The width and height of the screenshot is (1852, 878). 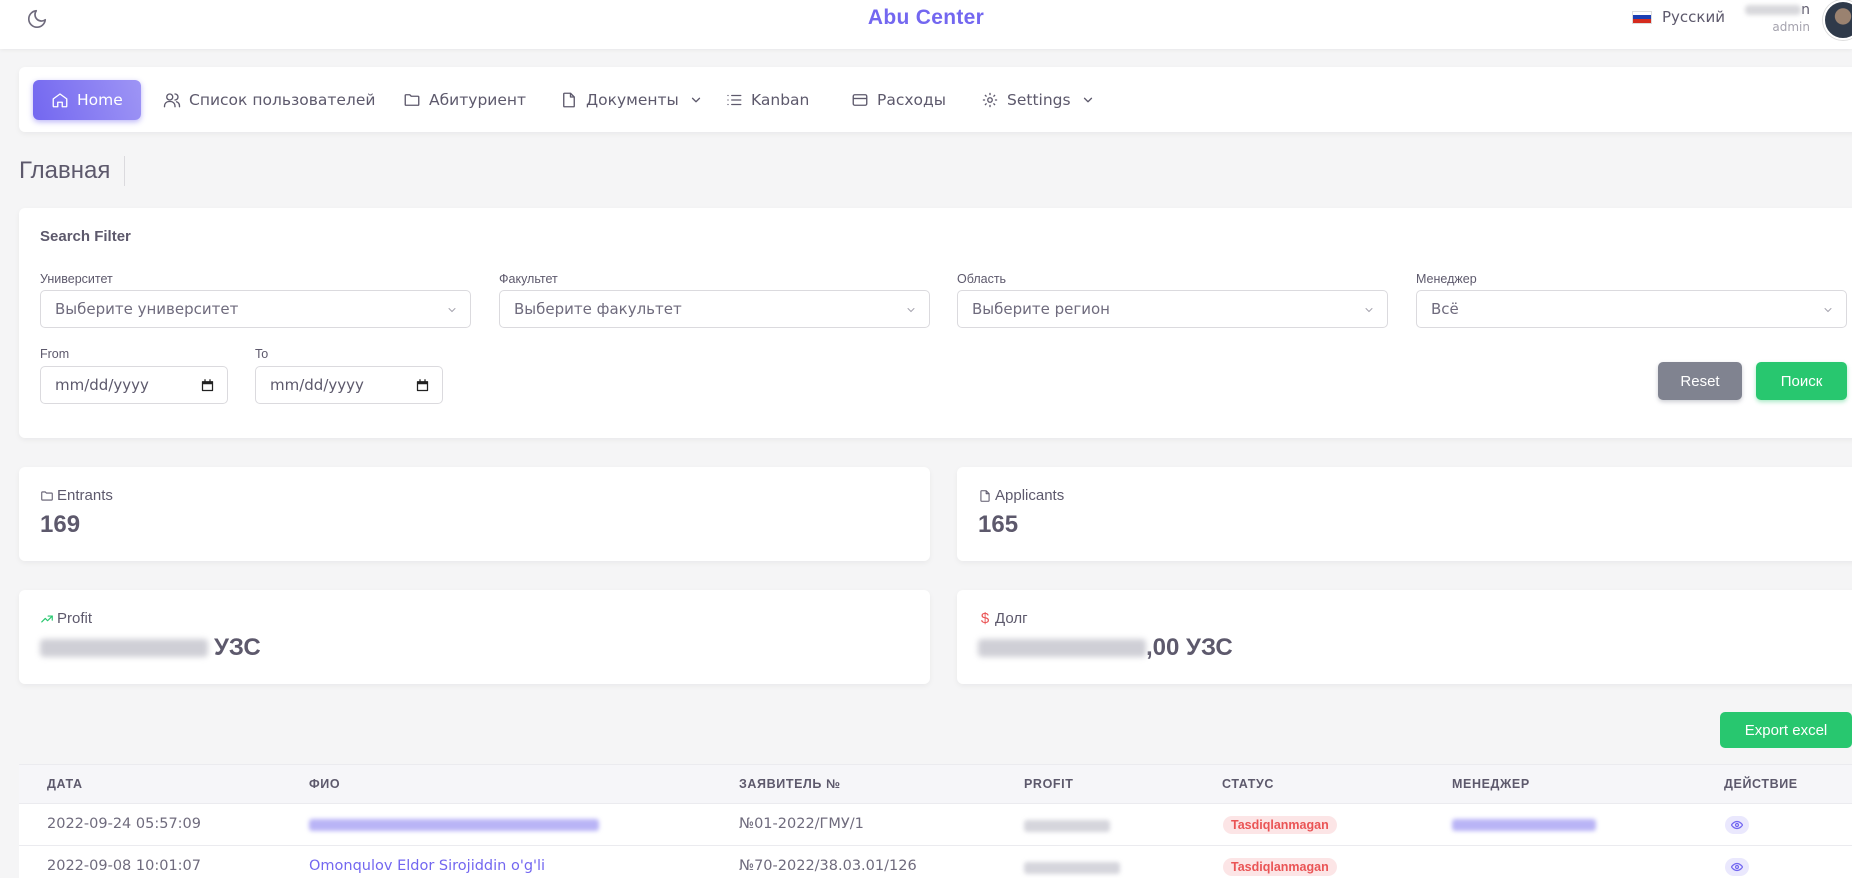 I want to click on nav-users: Список пользователей, so click(x=269, y=100).